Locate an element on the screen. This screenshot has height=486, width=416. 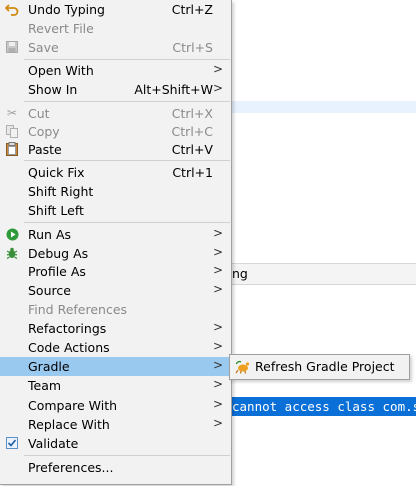
debug-bug-icon is located at coordinates (12, 253).